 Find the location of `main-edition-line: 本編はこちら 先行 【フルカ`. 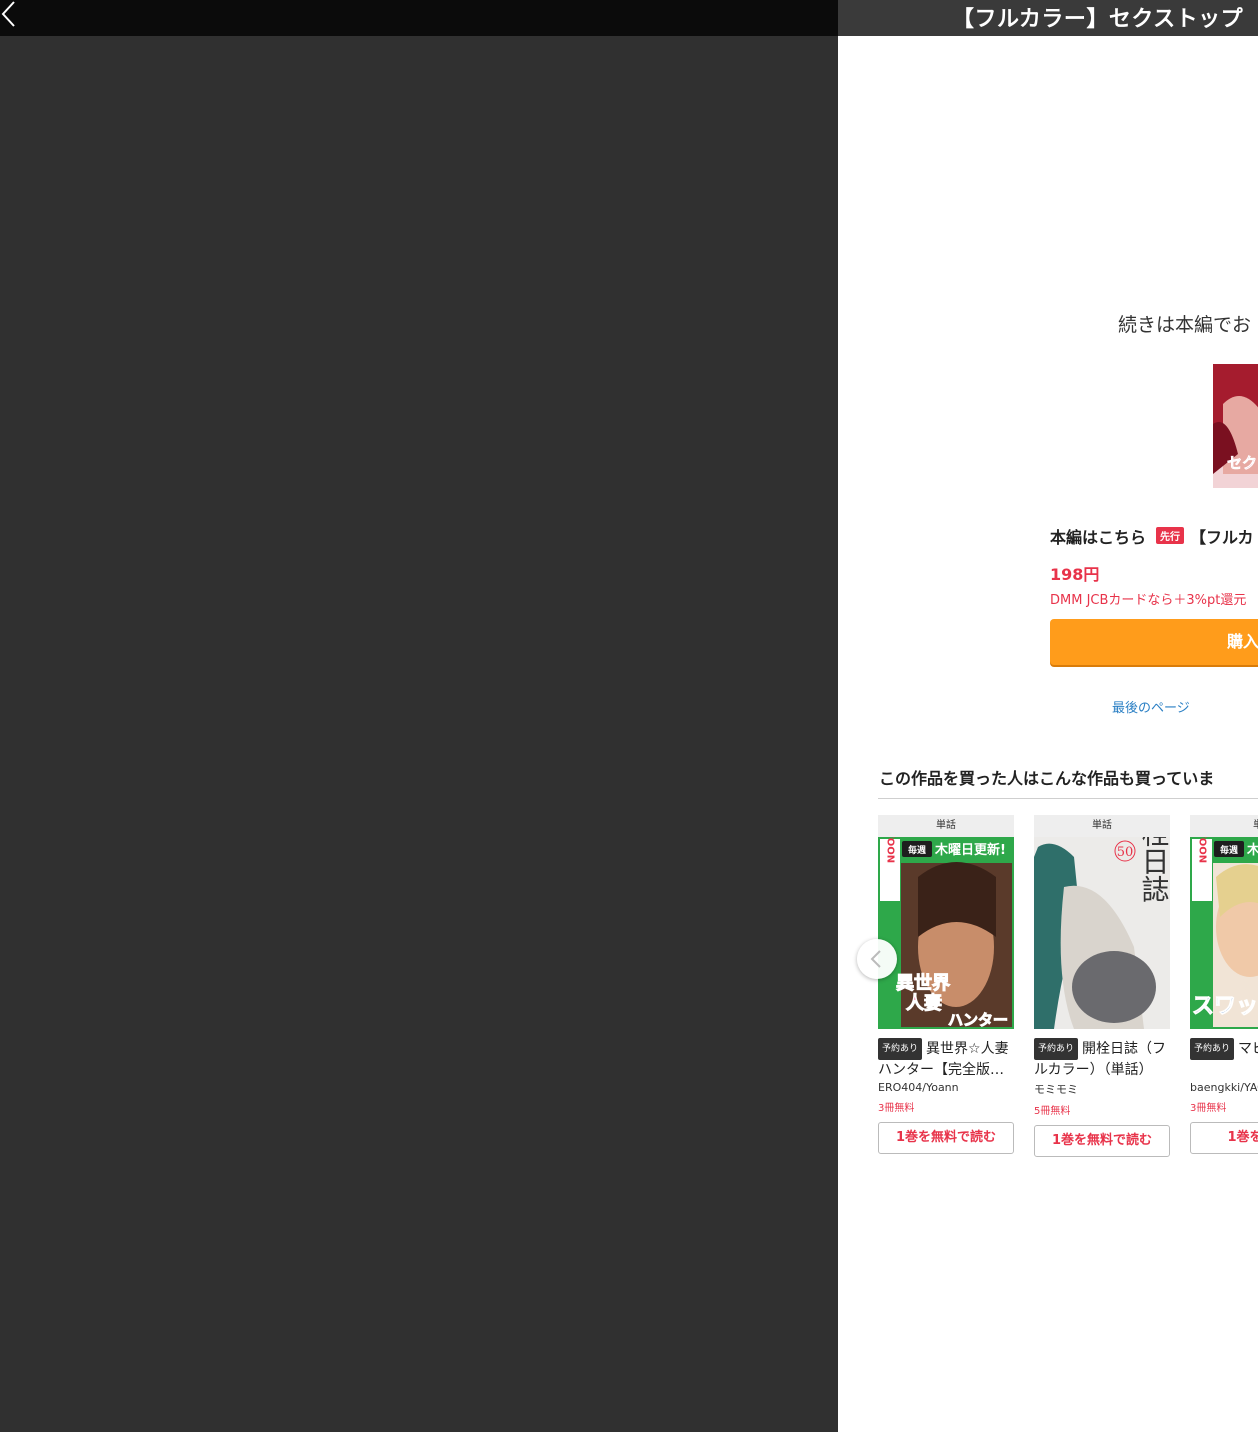

main-edition-line: 本編はこちら 先行 【フルカ is located at coordinates (1152, 536).